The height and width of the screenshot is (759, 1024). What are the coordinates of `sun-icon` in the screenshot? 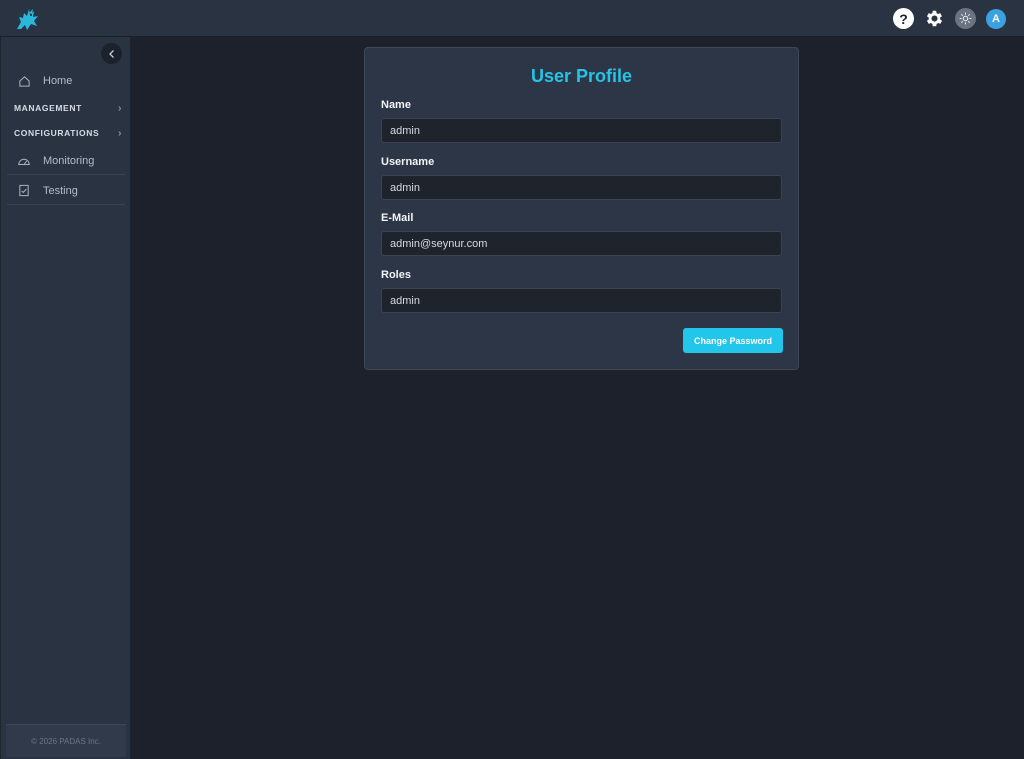 It's located at (965, 18).